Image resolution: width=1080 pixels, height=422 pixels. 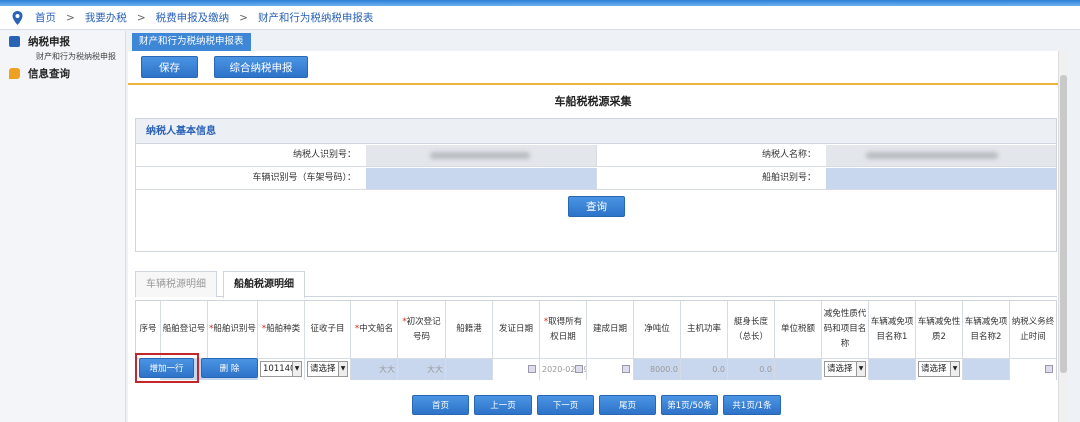 What do you see at coordinates (503, 405) in the screenshot?
I see `pager-prev-button: 上一页` at bounding box center [503, 405].